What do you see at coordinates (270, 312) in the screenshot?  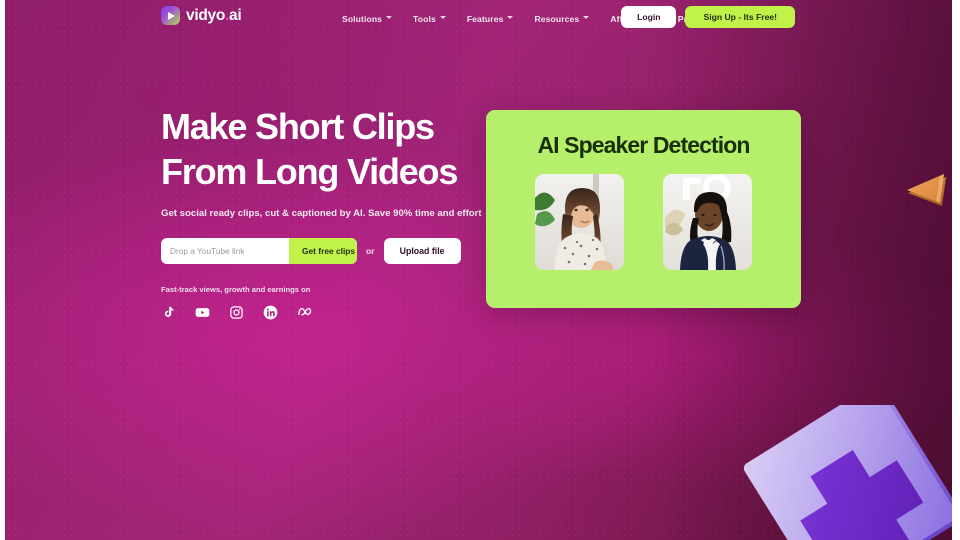 I see `linkedin-icon` at bounding box center [270, 312].